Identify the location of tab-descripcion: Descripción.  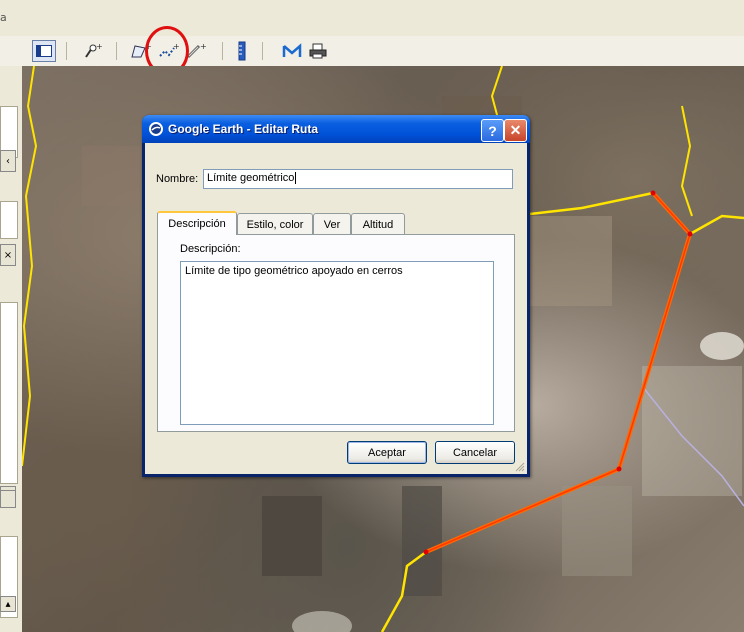
(197, 223).